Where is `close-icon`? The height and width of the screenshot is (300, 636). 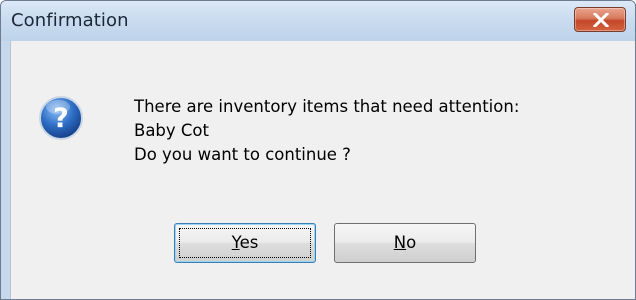
close-icon is located at coordinates (601, 20).